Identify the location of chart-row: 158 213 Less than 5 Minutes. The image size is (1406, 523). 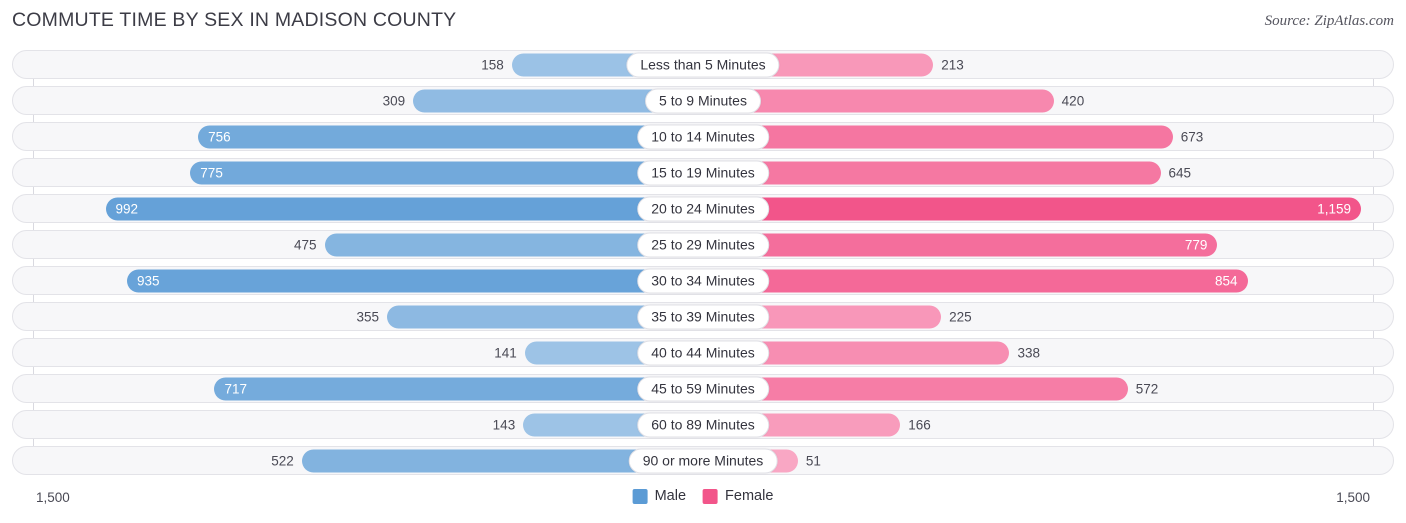
(703, 64).